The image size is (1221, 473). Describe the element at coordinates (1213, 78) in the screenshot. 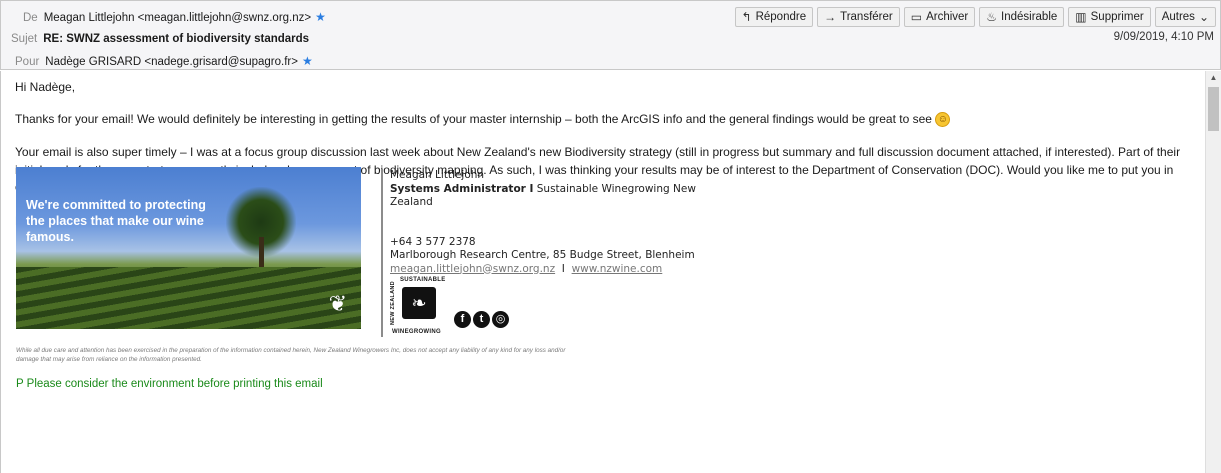

I see `scroll-up-icon: ▲` at that location.